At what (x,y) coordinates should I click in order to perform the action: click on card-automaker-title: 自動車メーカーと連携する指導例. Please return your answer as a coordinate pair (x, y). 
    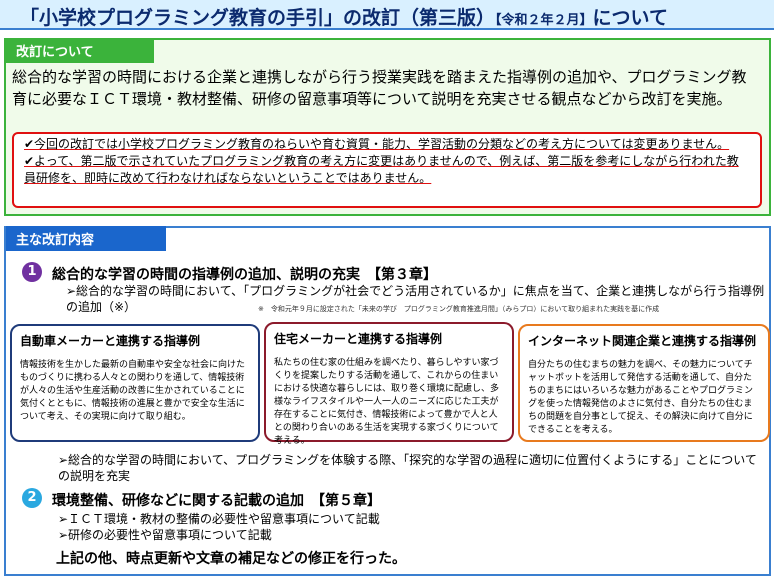
    Looking at the image, I should click on (110, 341).